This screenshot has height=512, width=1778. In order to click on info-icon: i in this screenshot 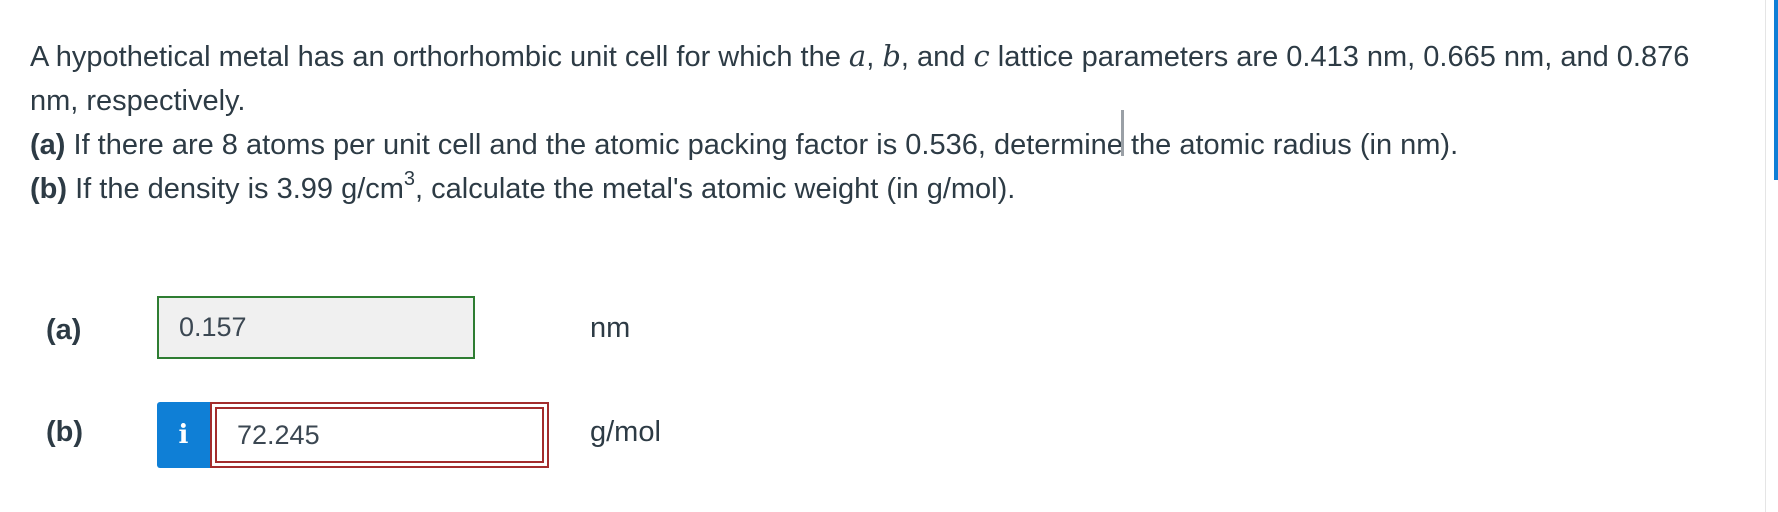, I will do `click(183, 435)`.